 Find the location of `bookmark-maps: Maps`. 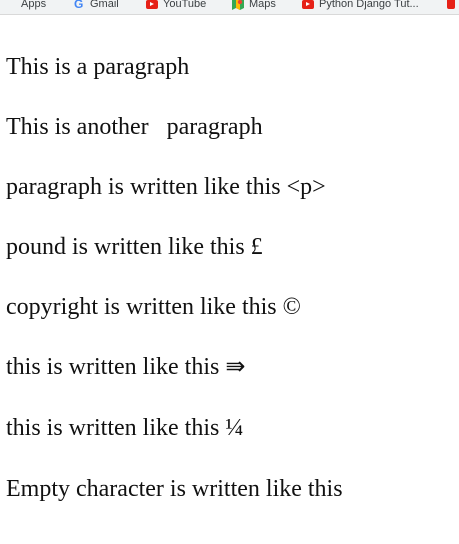

bookmark-maps: Maps is located at coordinates (254, 5).